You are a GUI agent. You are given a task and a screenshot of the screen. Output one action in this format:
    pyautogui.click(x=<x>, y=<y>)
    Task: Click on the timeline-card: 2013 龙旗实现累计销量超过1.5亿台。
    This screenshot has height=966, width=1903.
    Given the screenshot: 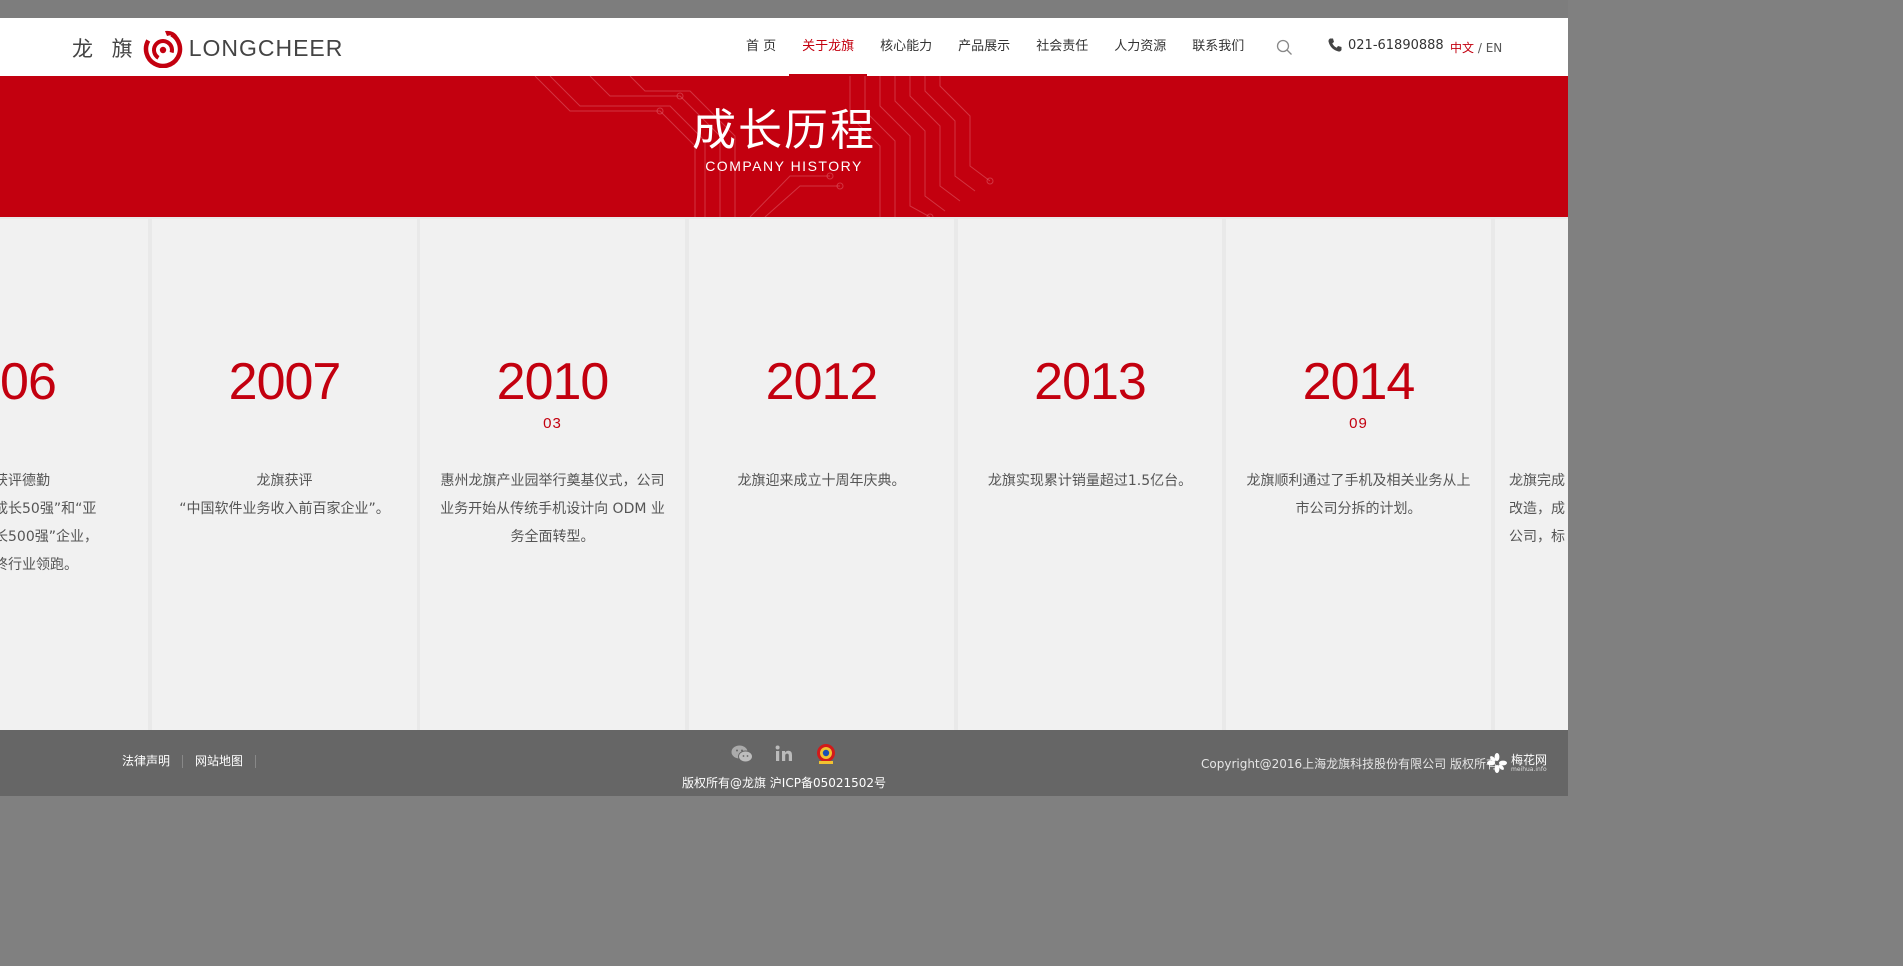 What is the action you would take?
    pyautogui.click(x=1090, y=474)
    